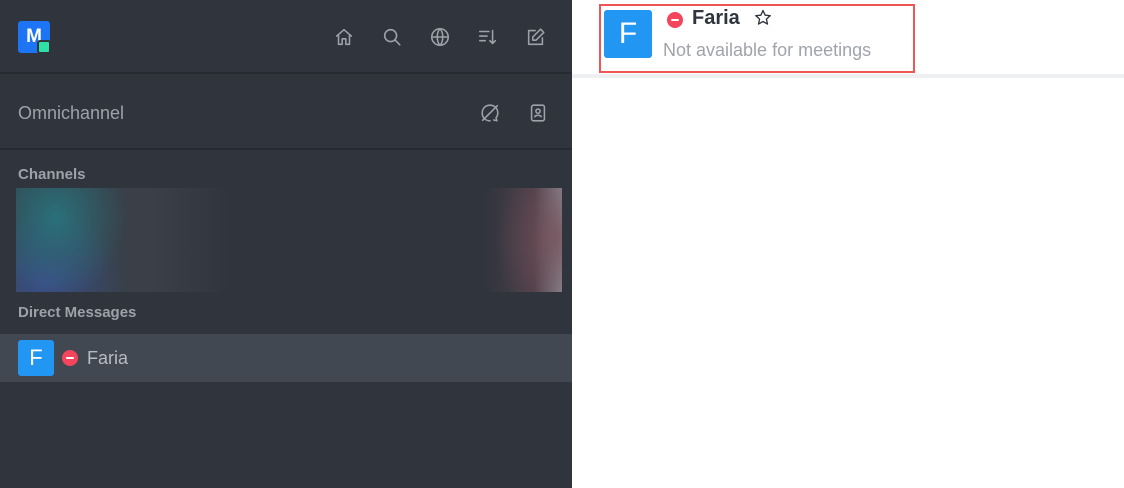  Describe the element at coordinates (536, 37) in the screenshot. I see `create-new-icon` at that location.